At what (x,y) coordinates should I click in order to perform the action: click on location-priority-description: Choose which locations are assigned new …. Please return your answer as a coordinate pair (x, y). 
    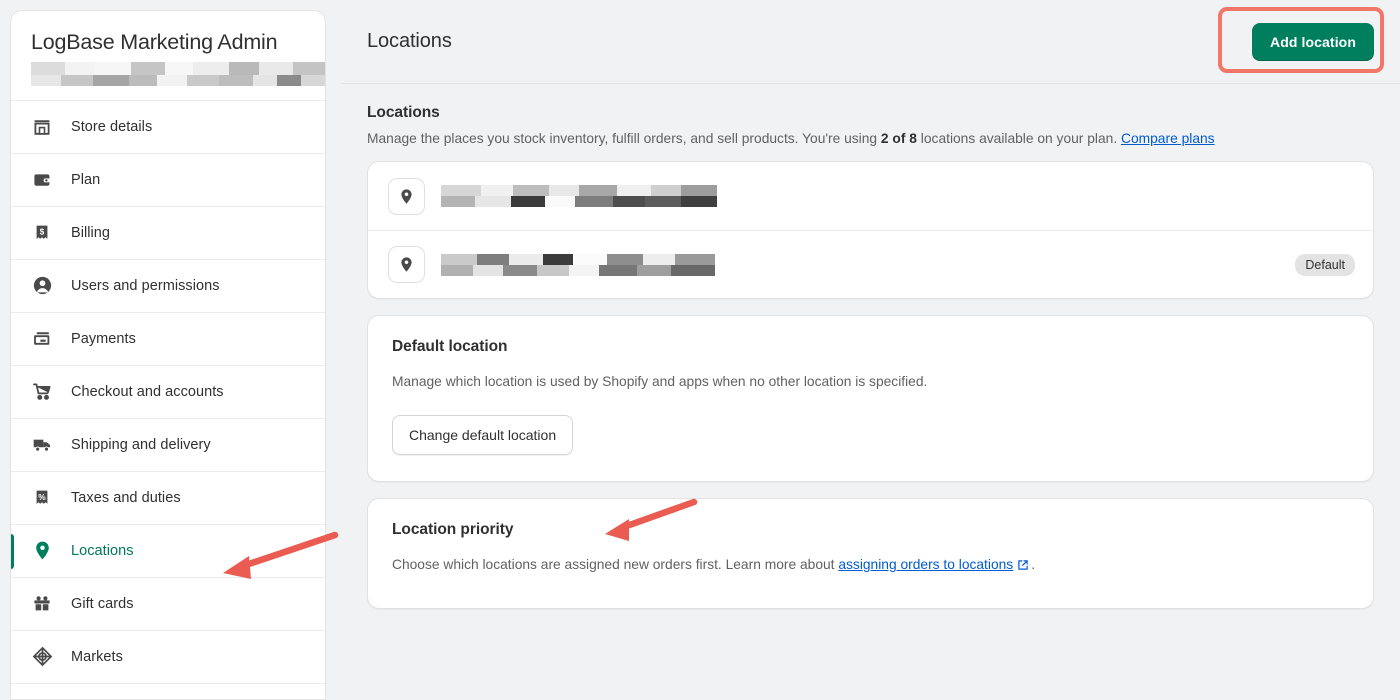
    Looking at the image, I should click on (871, 566).